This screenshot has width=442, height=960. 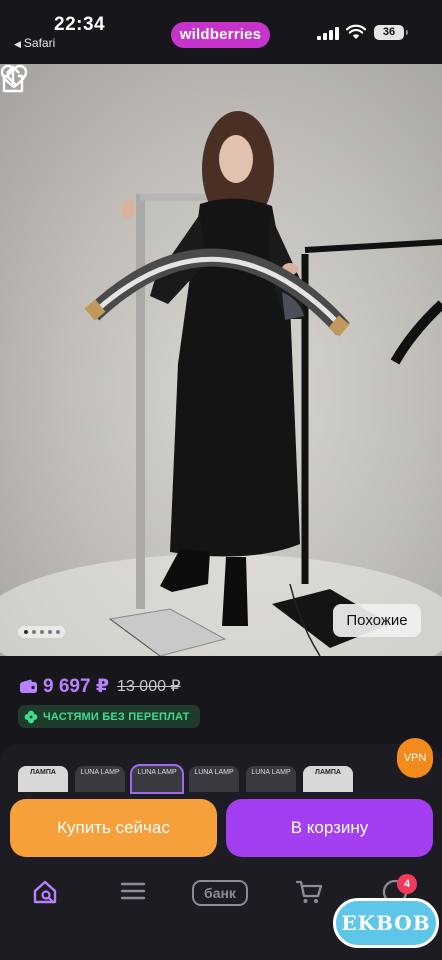 What do you see at coordinates (386, 923) in the screenshot?
I see `watermark-logo: EKBOB` at bounding box center [386, 923].